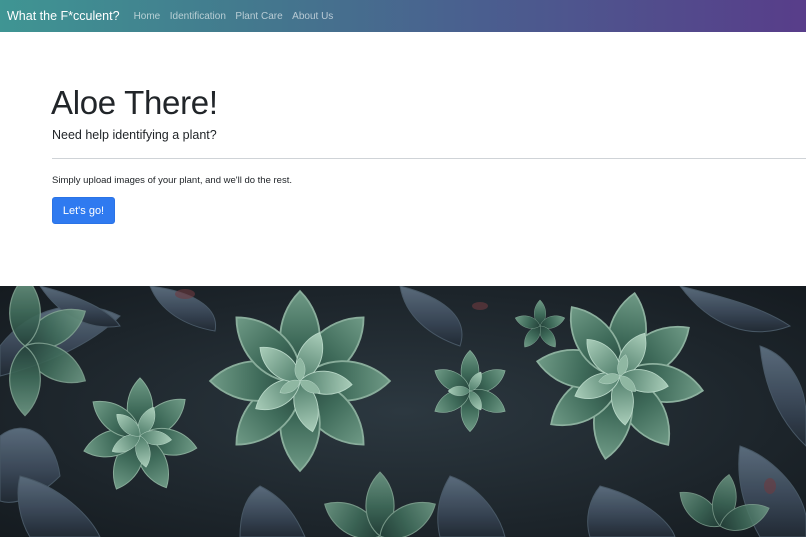  I want to click on nav-about-us-link: About Us, so click(312, 16).